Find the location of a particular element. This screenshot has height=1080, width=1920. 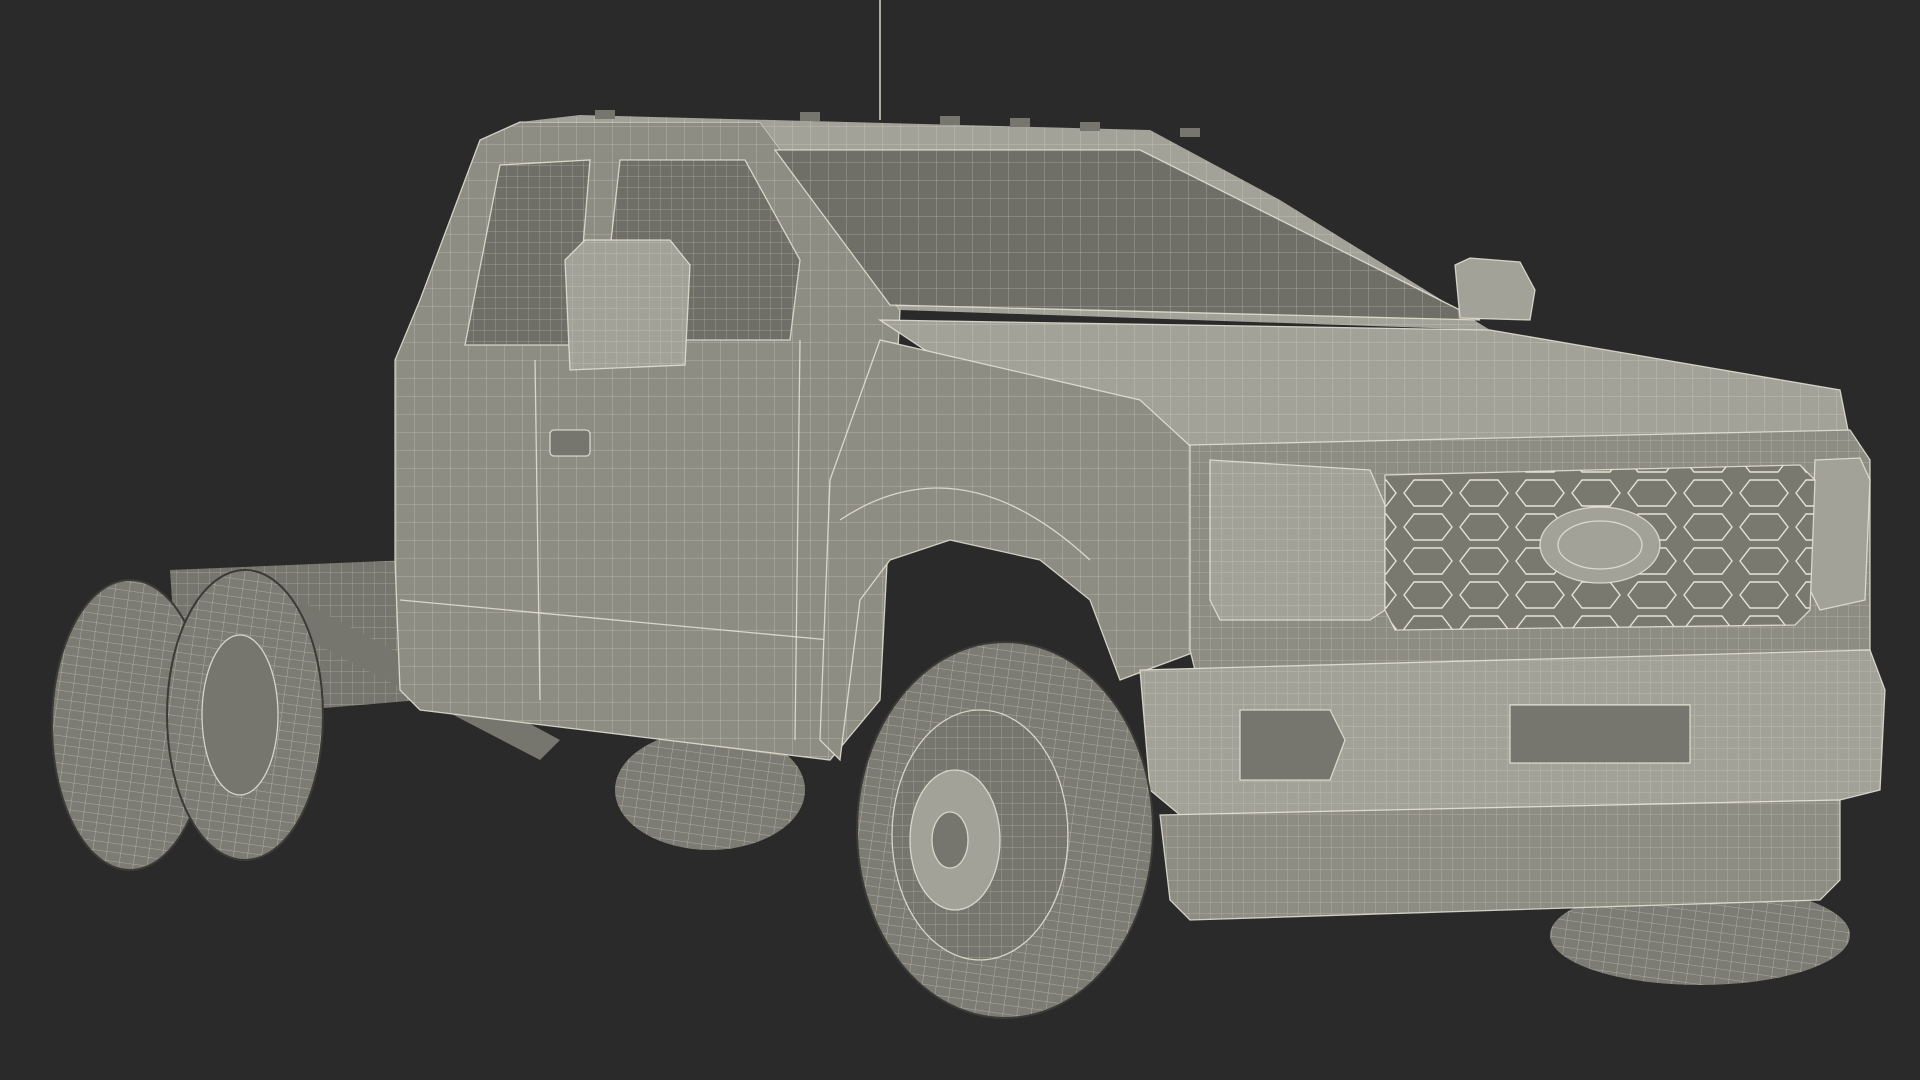

front-bumper is located at coordinates (1512, 732).